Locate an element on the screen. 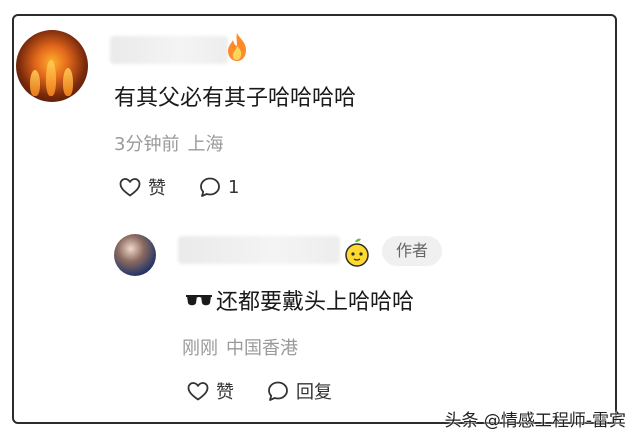  reply-meta: 刚刚 中国香港 is located at coordinates (240, 347).